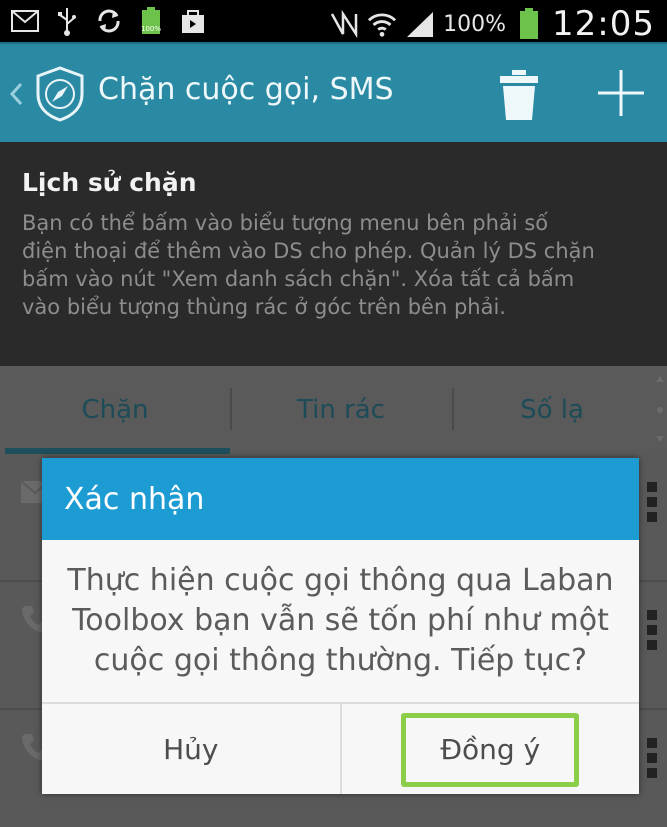 This screenshot has height=827, width=667. What do you see at coordinates (382, 24) in the screenshot?
I see `wifi-icon` at bounding box center [382, 24].